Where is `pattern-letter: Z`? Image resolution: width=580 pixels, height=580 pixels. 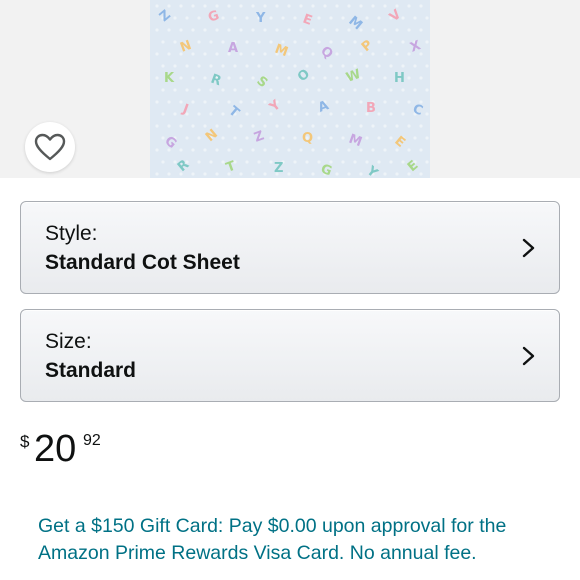 pattern-letter: Z is located at coordinates (278, 168).